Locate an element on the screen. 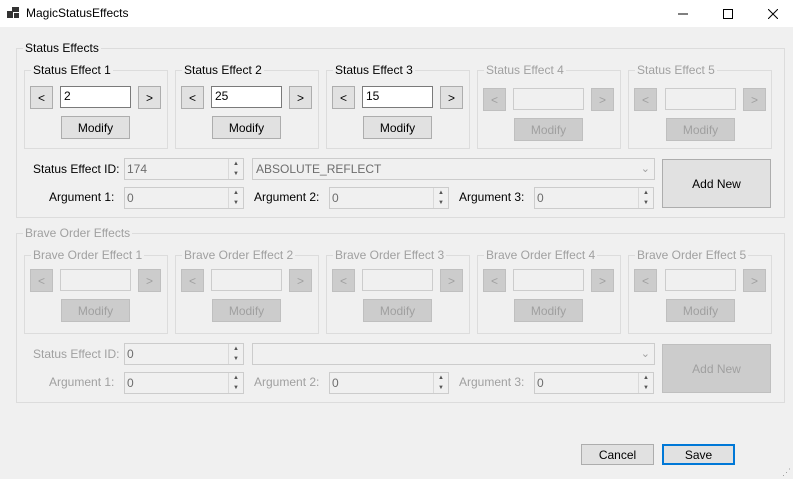 The height and width of the screenshot is (479, 793). window-title: MagicStatusEffects is located at coordinates (77, 13).